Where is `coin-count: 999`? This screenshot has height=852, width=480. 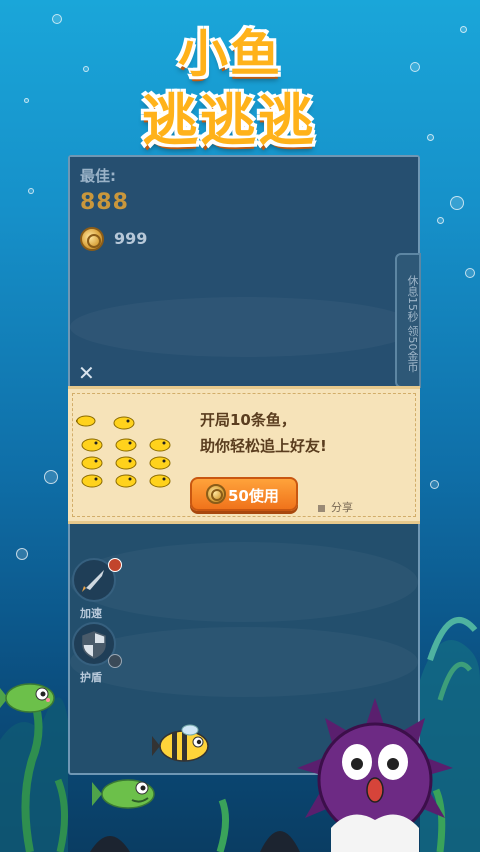
coin-count: 999 is located at coordinates (131, 238).